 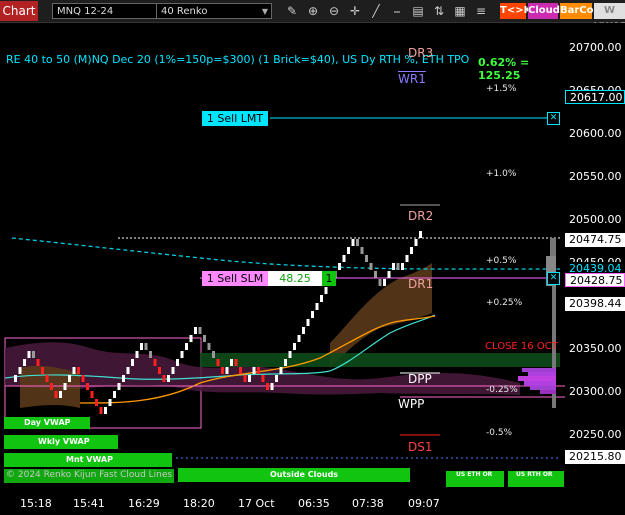 What do you see at coordinates (88, 460) in the screenshot?
I see `mnt-vwap-bar: Mnt VWAP` at bounding box center [88, 460].